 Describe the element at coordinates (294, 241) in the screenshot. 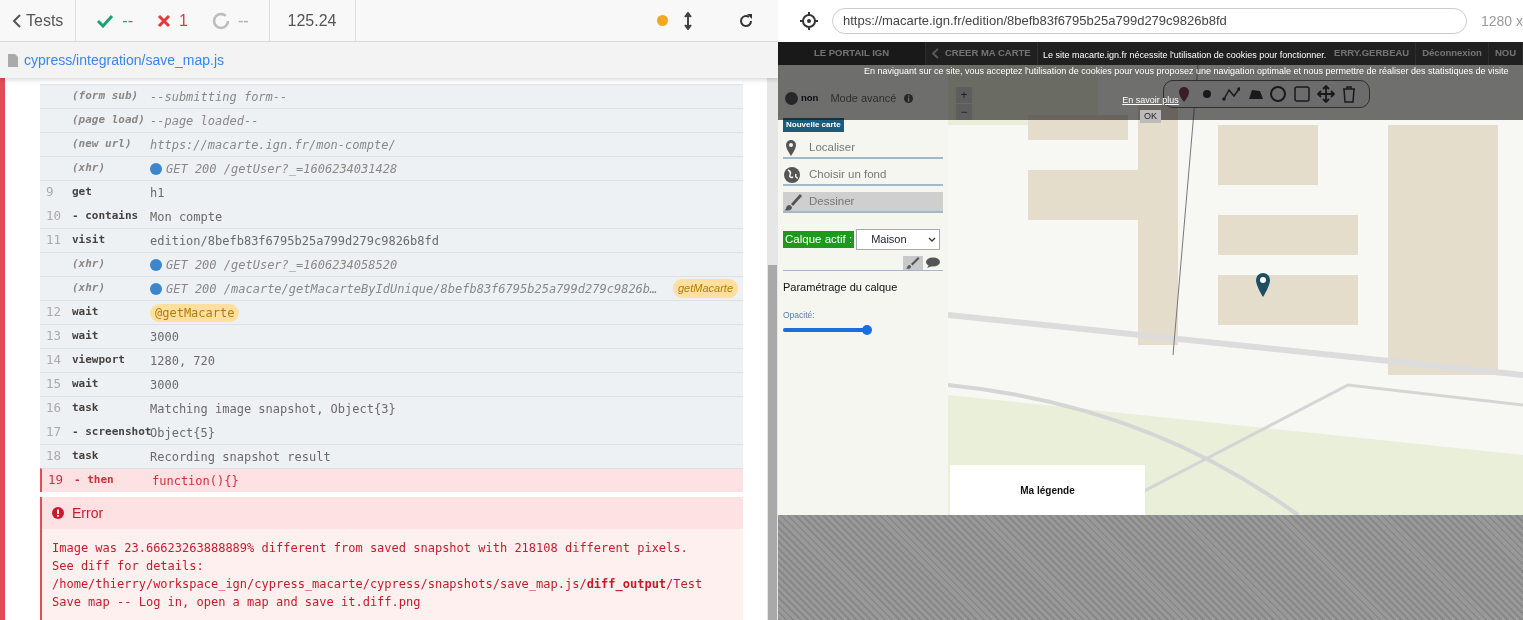

I see `command-message: edition/8befb83f6795b25a799d279c9826b8fd` at that location.